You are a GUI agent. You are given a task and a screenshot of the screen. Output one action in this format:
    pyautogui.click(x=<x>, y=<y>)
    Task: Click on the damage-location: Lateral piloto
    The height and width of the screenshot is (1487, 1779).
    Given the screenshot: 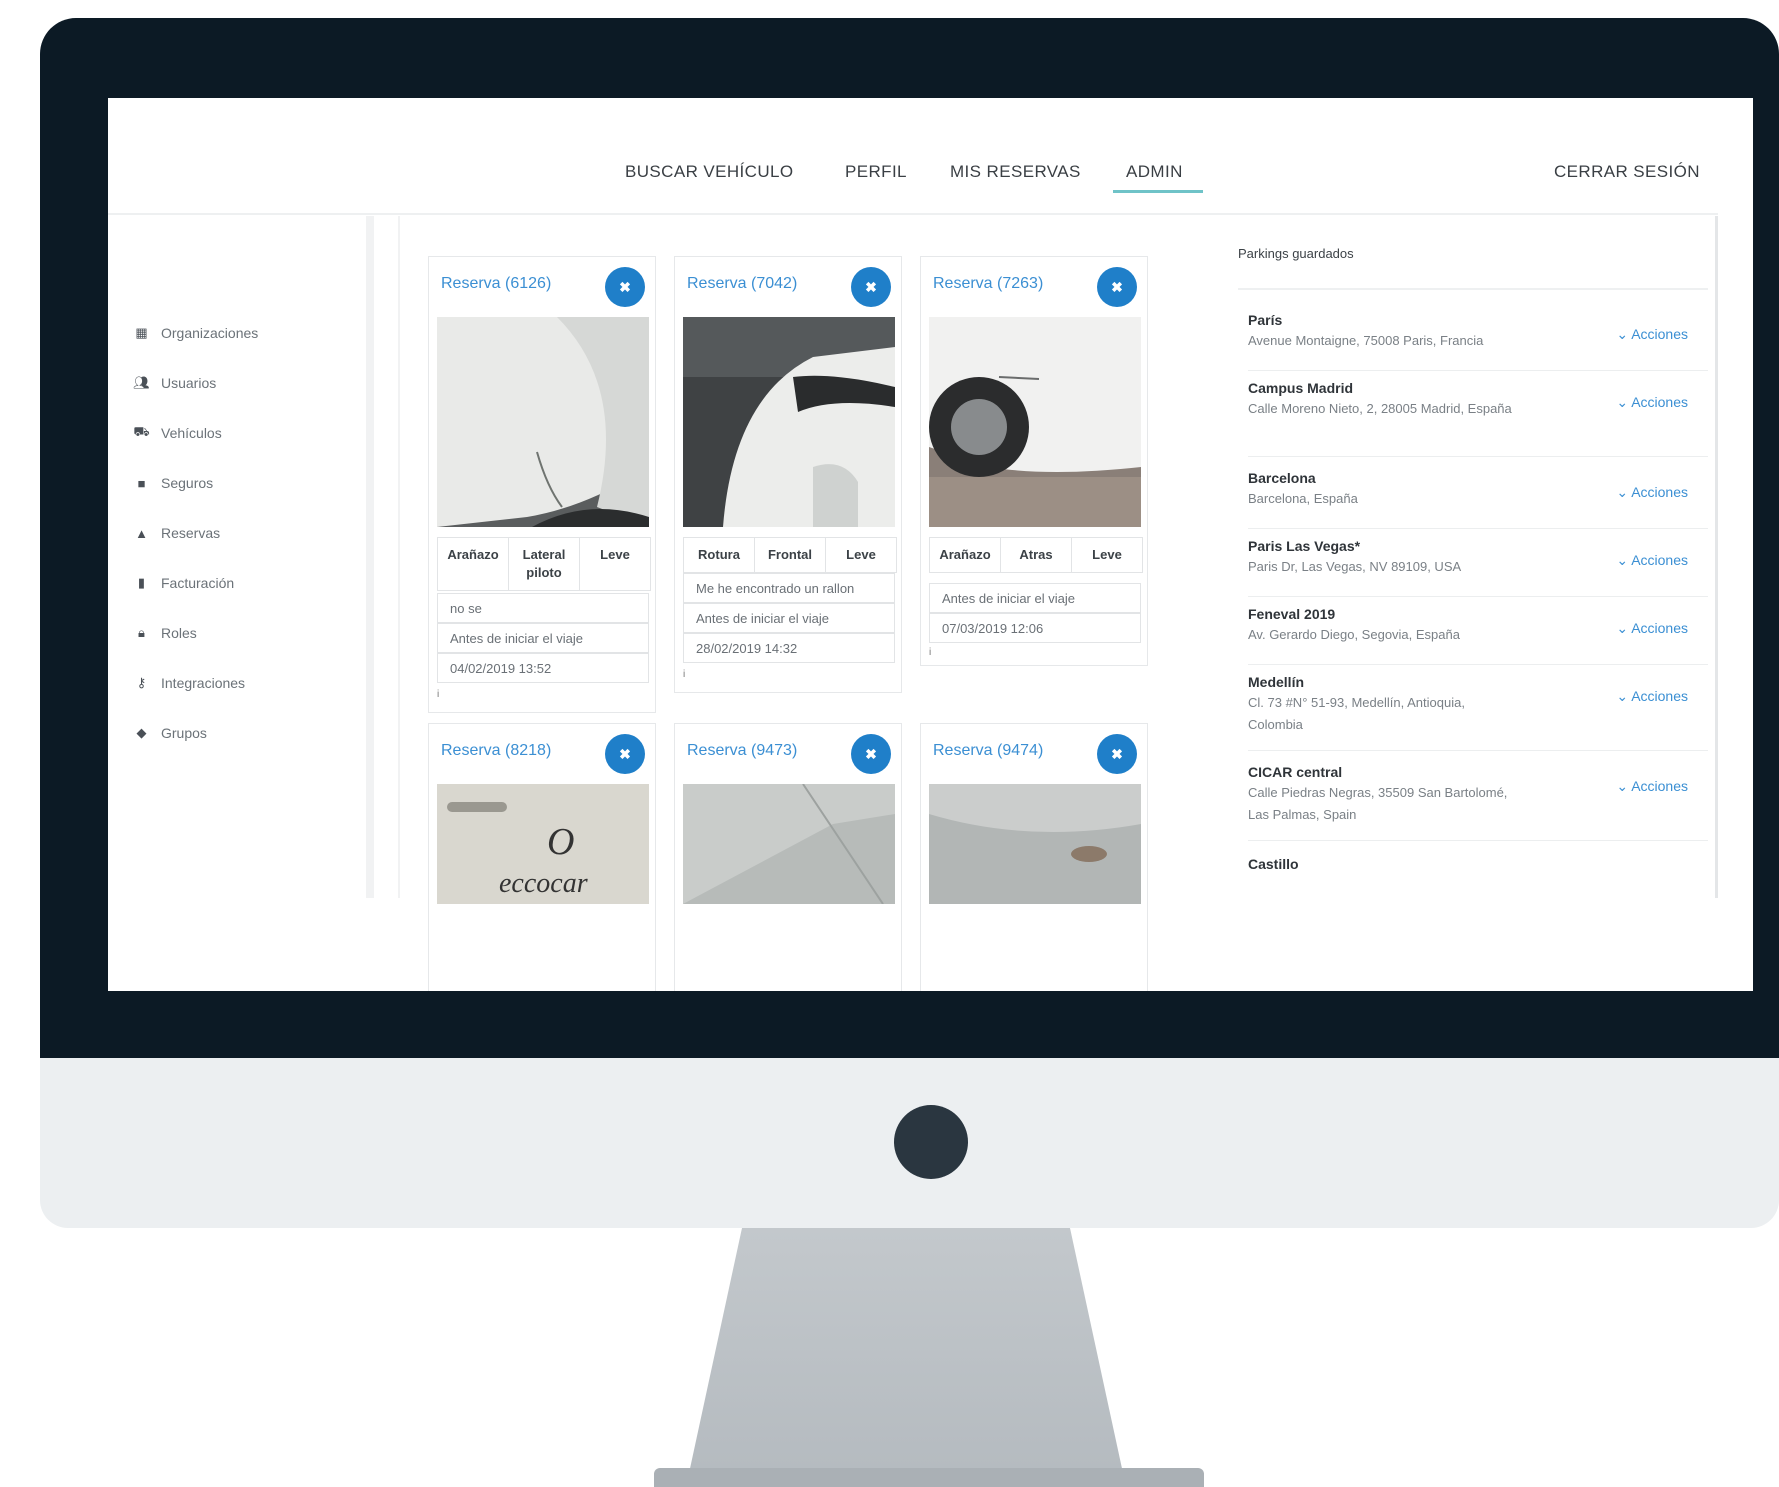 What is the action you would take?
    pyautogui.click(x=544, y=564)
    